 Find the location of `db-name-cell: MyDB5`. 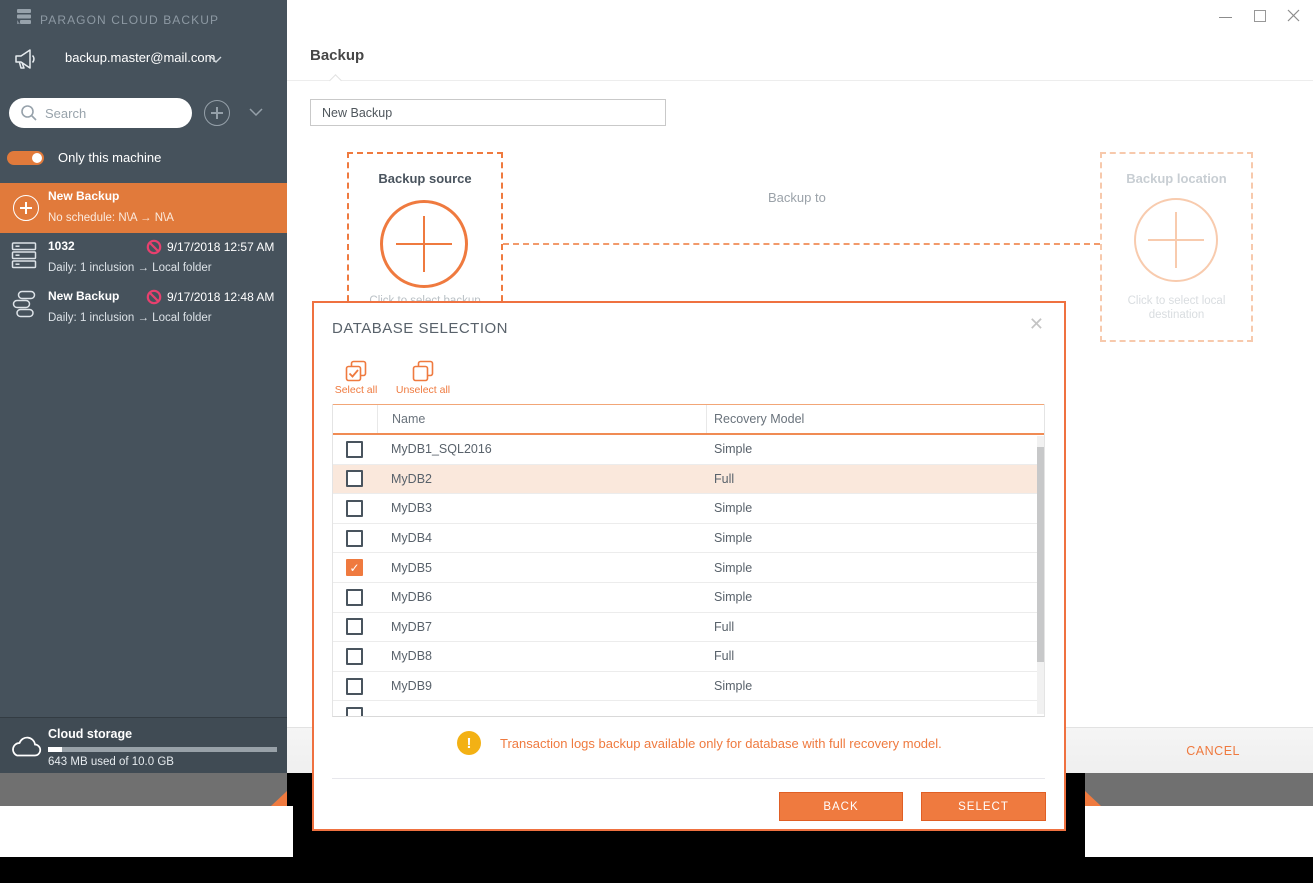

db-name-cell: MyDB5 is located at coordinates (411, 567).